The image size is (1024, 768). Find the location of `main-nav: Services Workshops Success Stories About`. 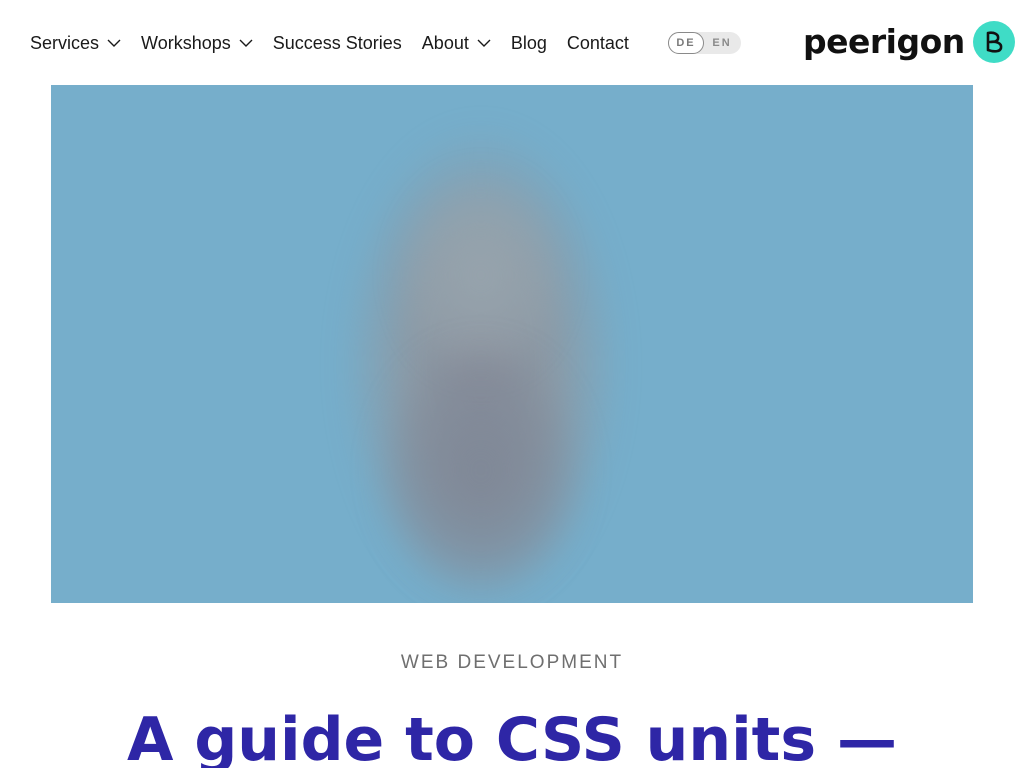

main-nav: Services Workshops Success Stories About is located at coordinates (339, 43).